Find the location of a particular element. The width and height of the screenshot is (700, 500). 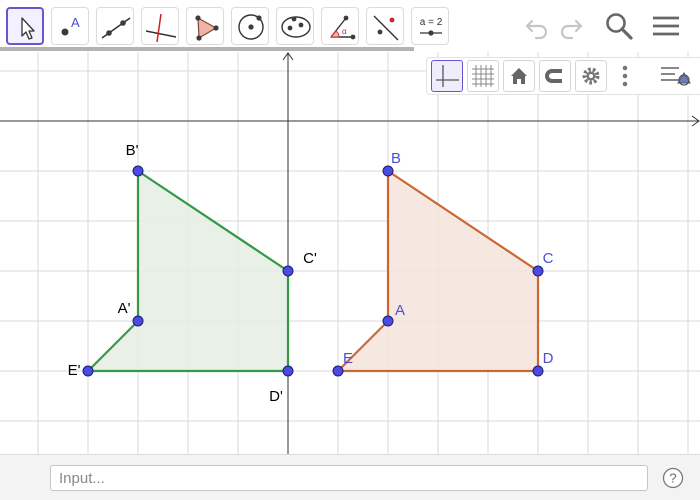

reflect-tool-button is located at coordinates (385, 26).